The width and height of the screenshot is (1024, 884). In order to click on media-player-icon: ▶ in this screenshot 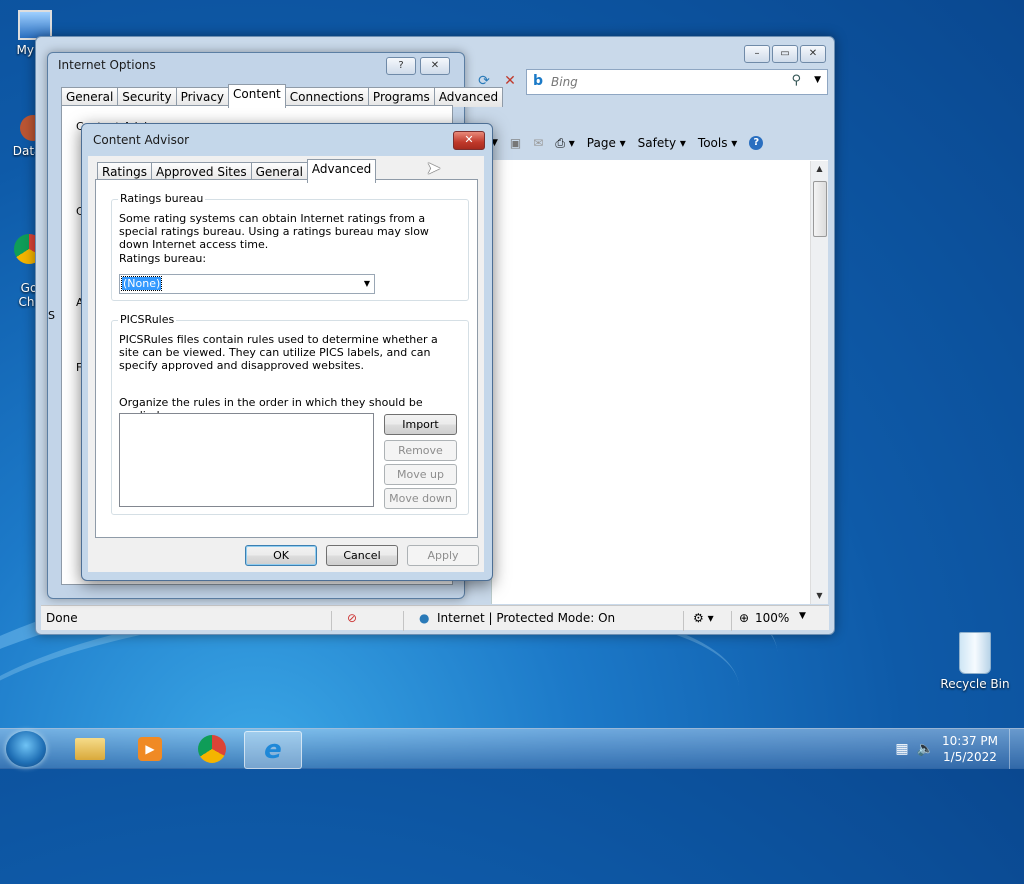, I will do `click(150, 749)`.